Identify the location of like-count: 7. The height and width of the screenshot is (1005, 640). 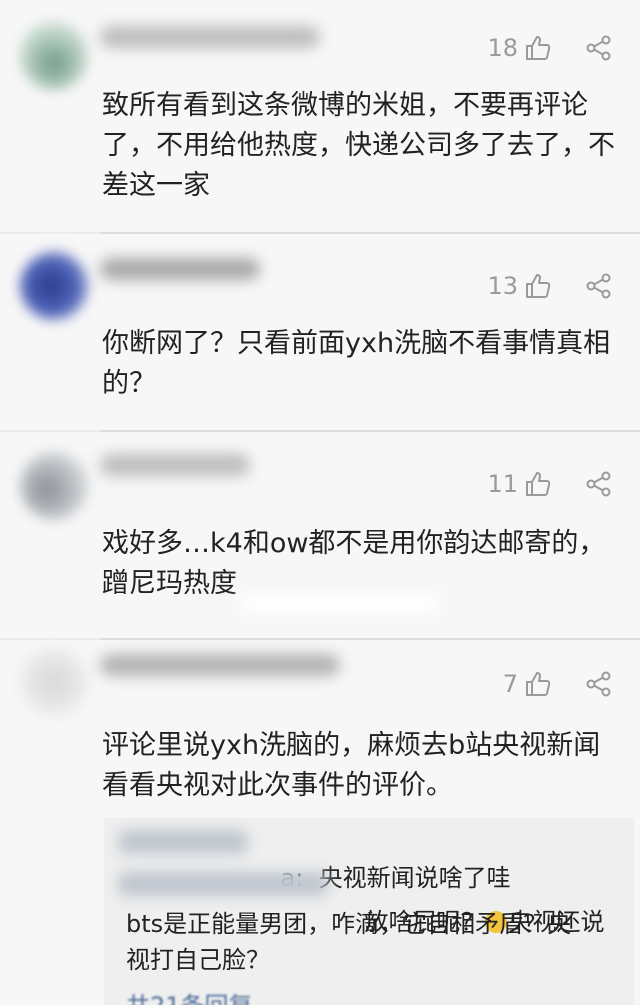
(510, 684).